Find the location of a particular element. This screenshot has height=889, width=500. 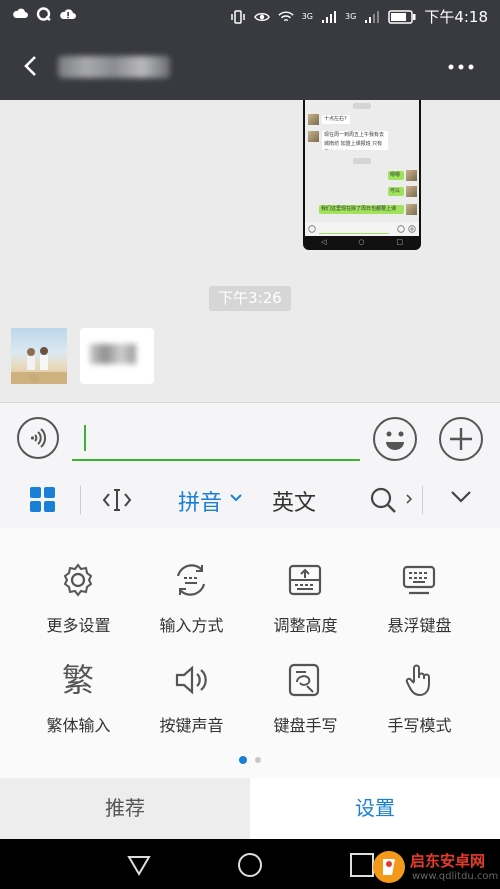

contact-name is located at coordinates (114, 67).